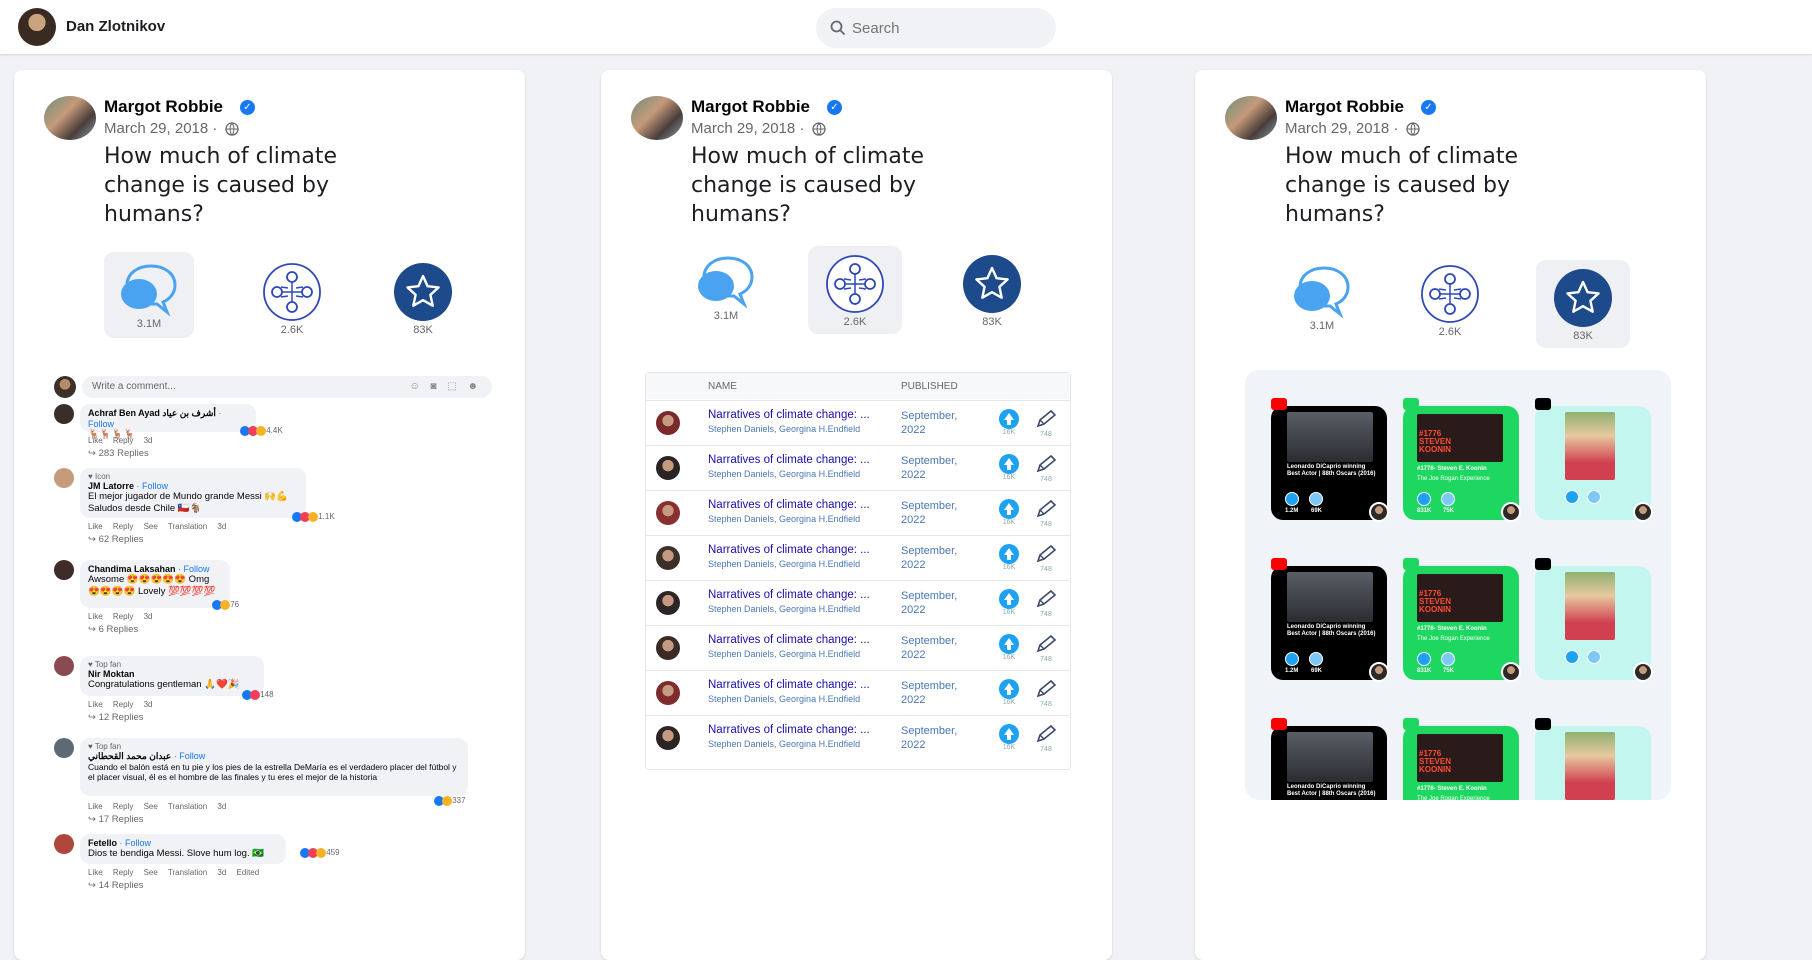 The image size is (1812, 960). What do you see at coordinates (37, 27) in the screenshot?
I see `user-avatar` at bounding box center [37, 27].